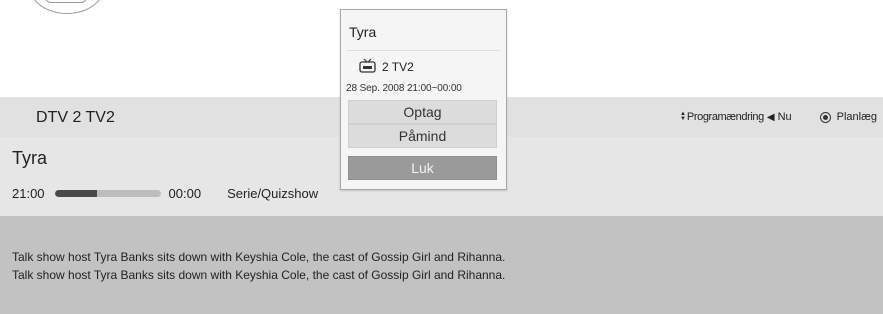 This screenshot has width=883, height=314. I want to click on popup-title: Tyra, so click(363, 32).